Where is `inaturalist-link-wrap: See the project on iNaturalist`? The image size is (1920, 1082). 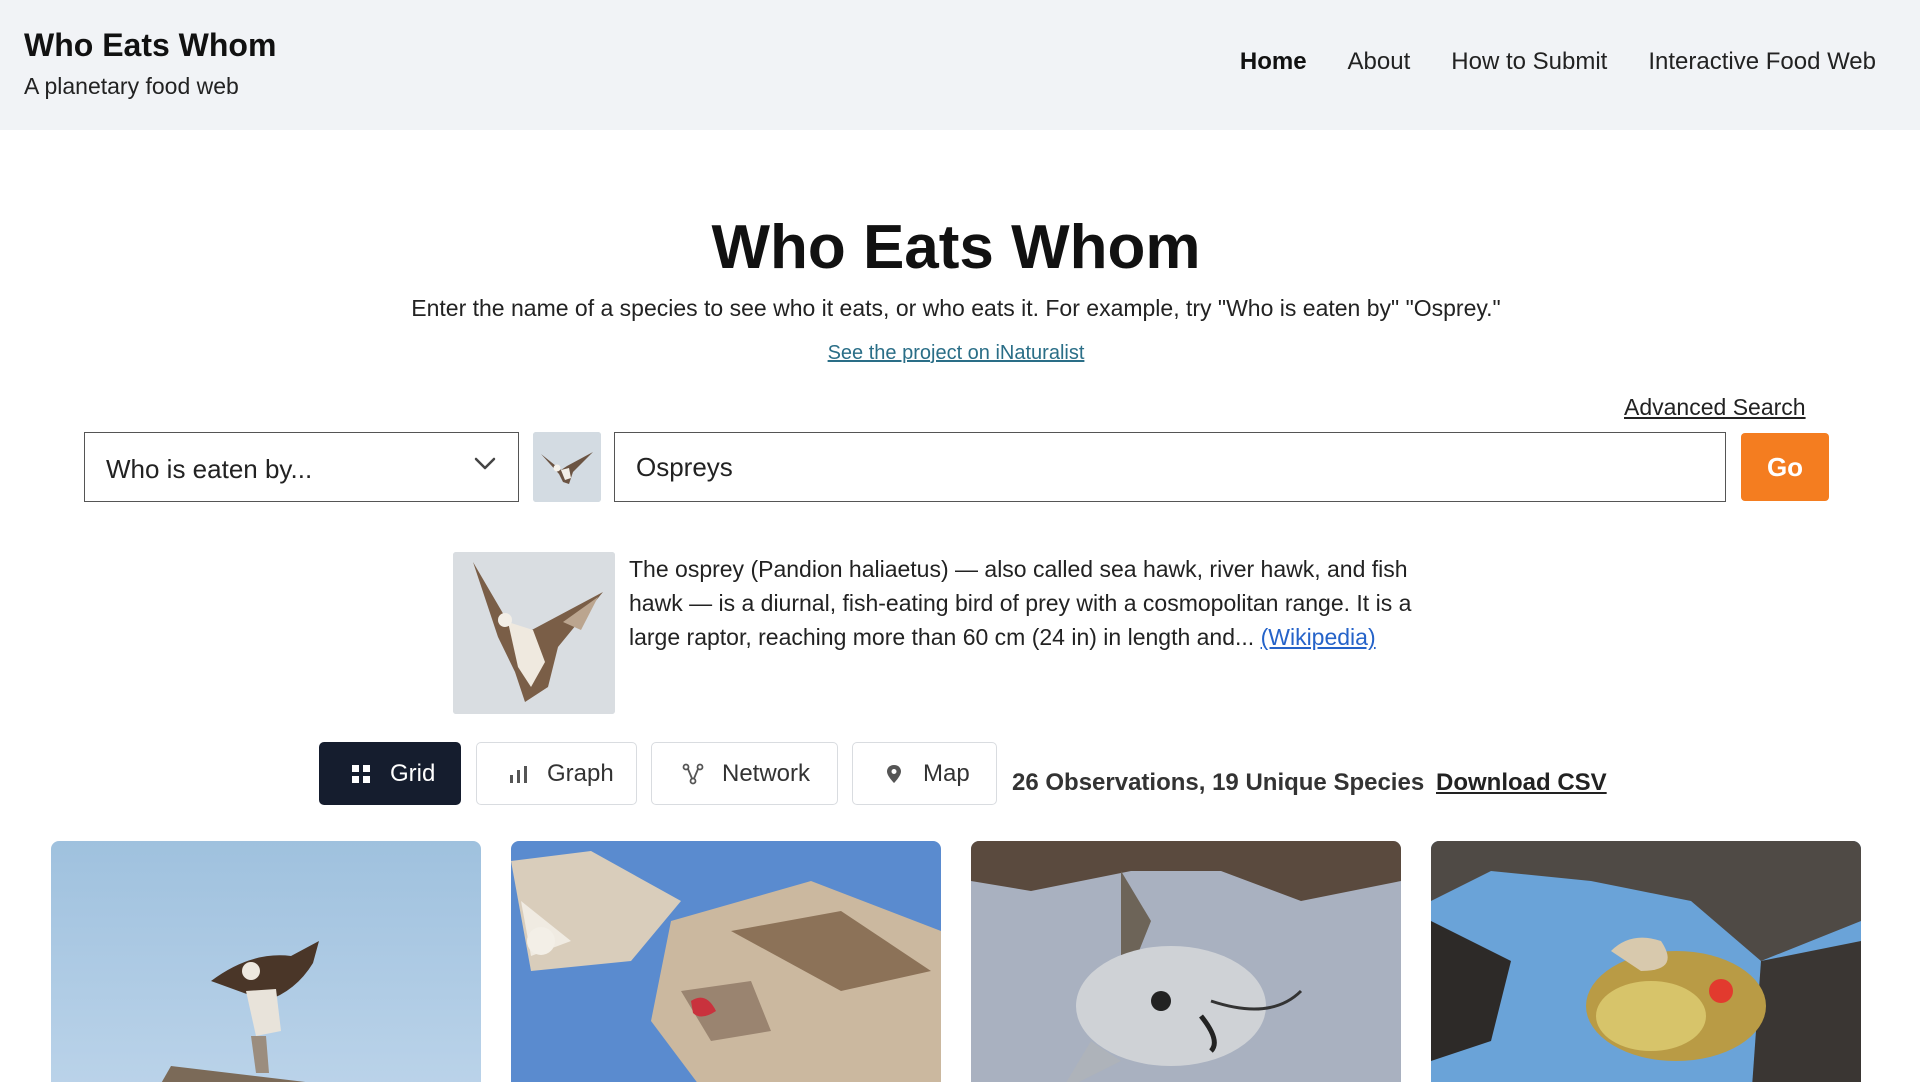
inaturalist-link-wrap: See the project on iNaturalist is located at coordinates (956, 353).